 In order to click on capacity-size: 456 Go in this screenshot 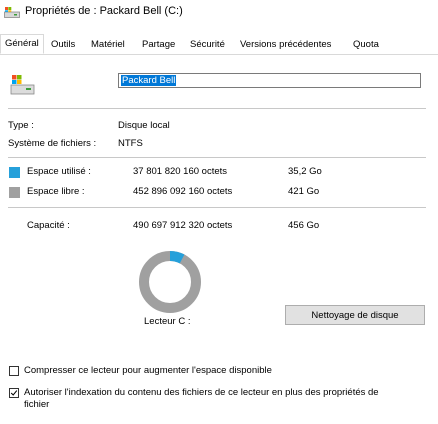, I will do `click(304, 225)`.